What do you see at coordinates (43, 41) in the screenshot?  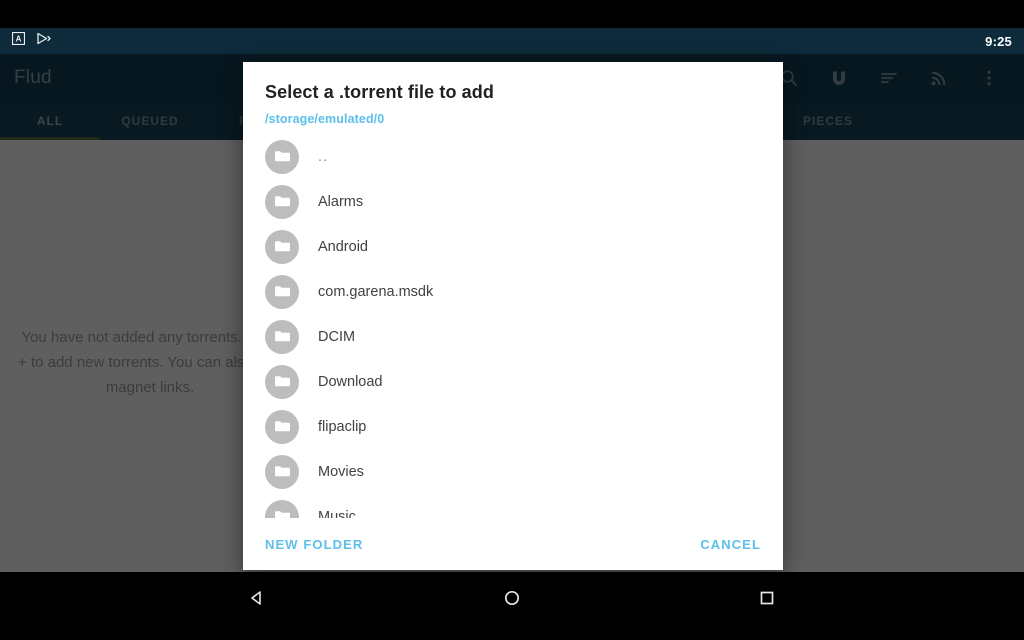 I see `cast-play-icon` at bounding box center [43, 41].